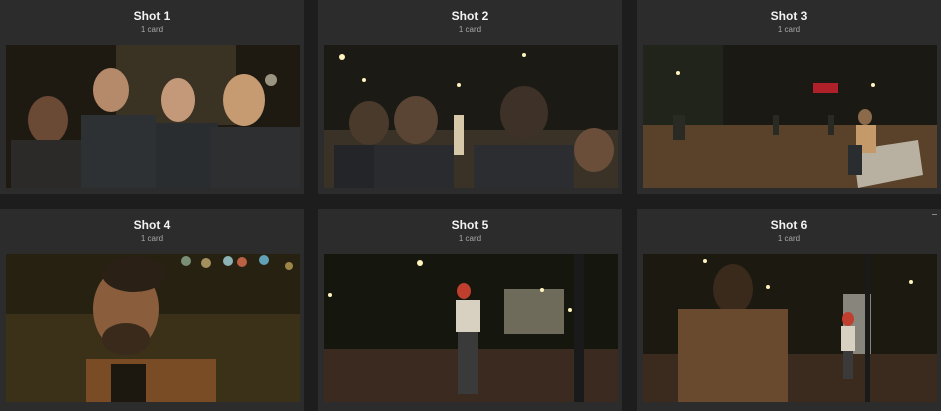 This screenshot has height=411, width=941. I want to click on card-menu-icon, so click(934, 214).